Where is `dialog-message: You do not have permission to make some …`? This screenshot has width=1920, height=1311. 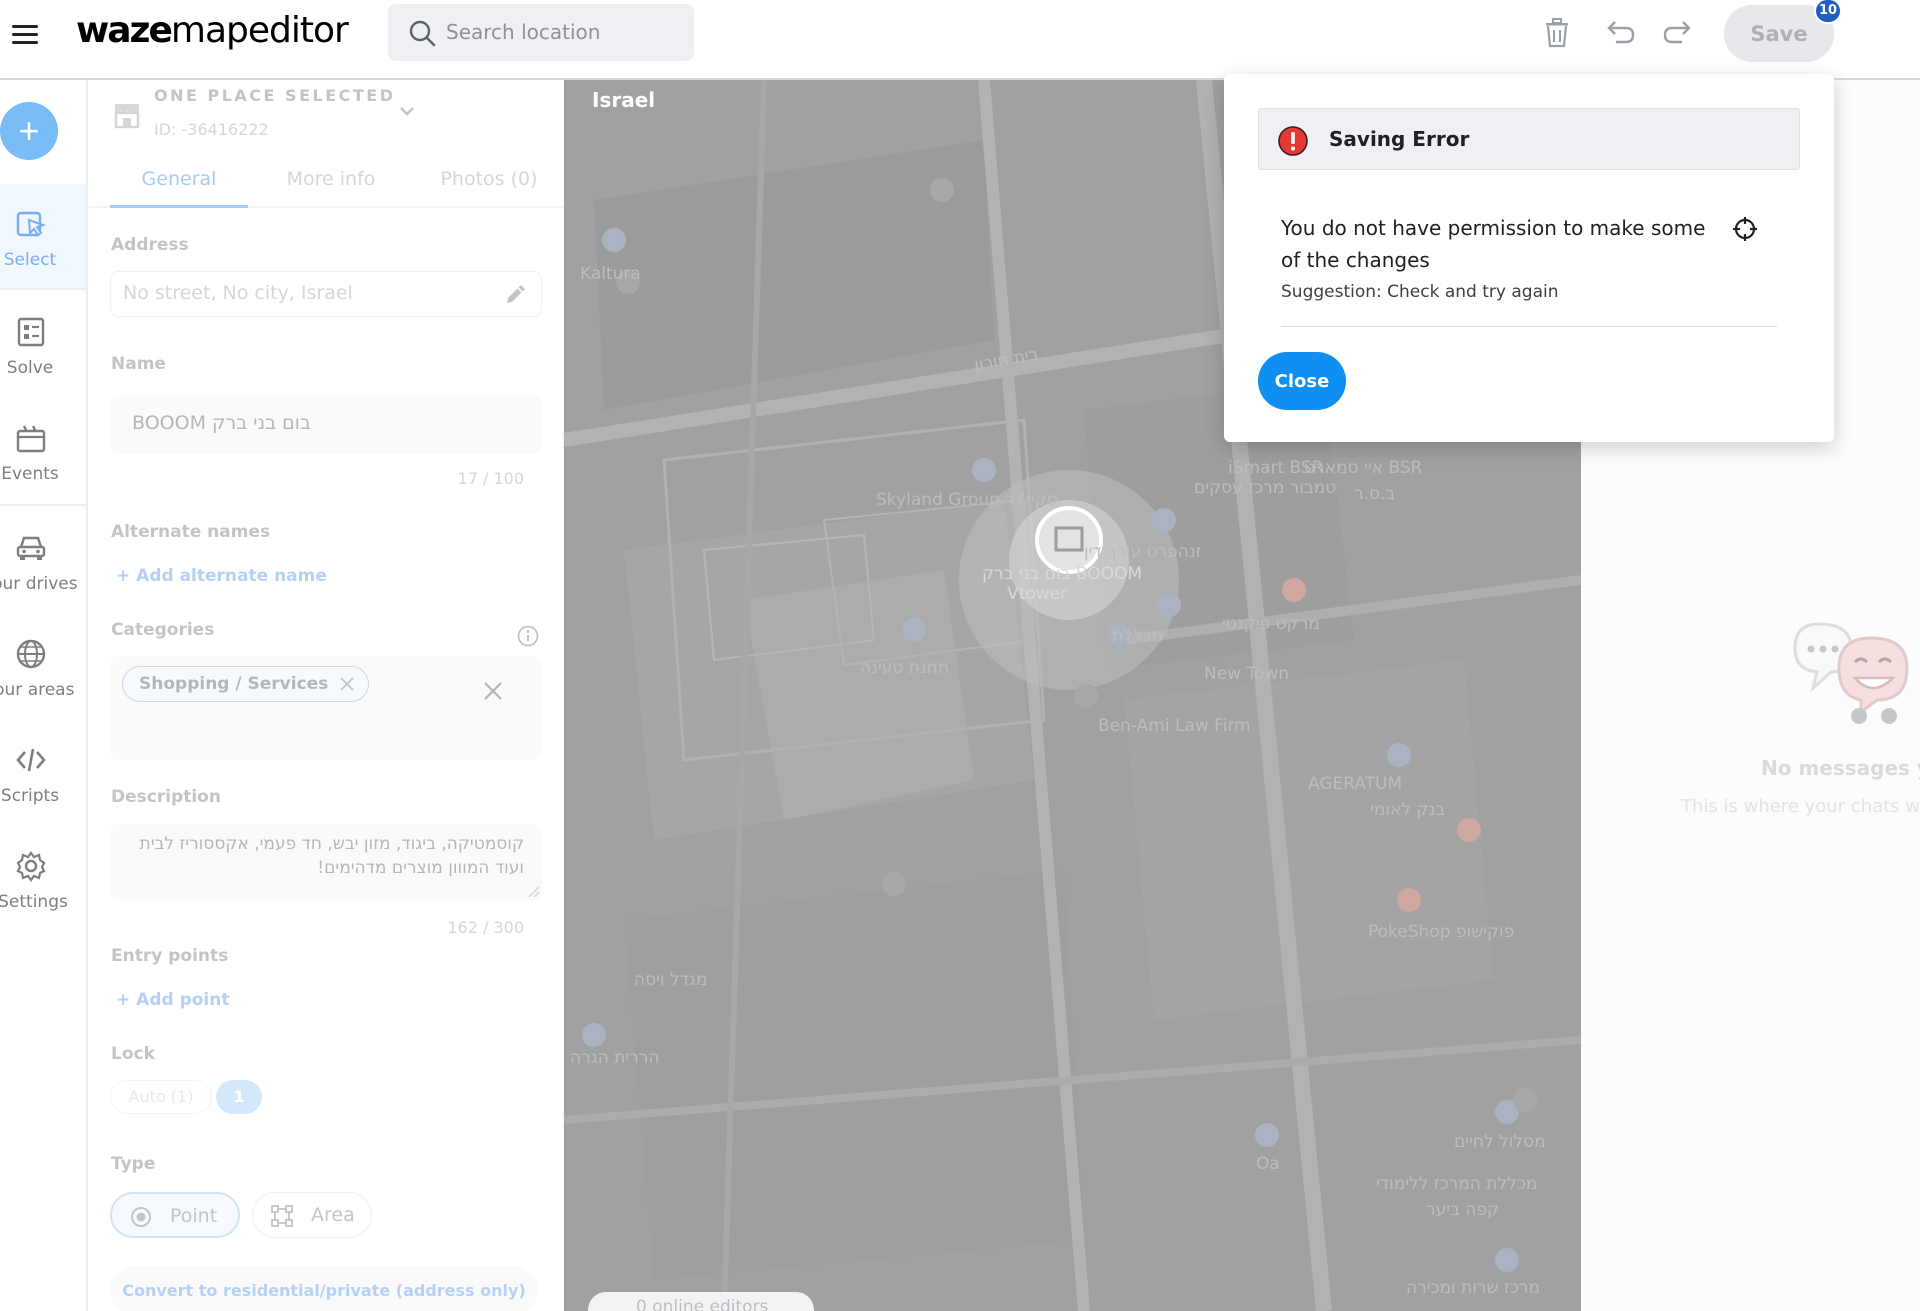 dialog-message: You do not have permission to make some … is located at coordinates (1493, 244).